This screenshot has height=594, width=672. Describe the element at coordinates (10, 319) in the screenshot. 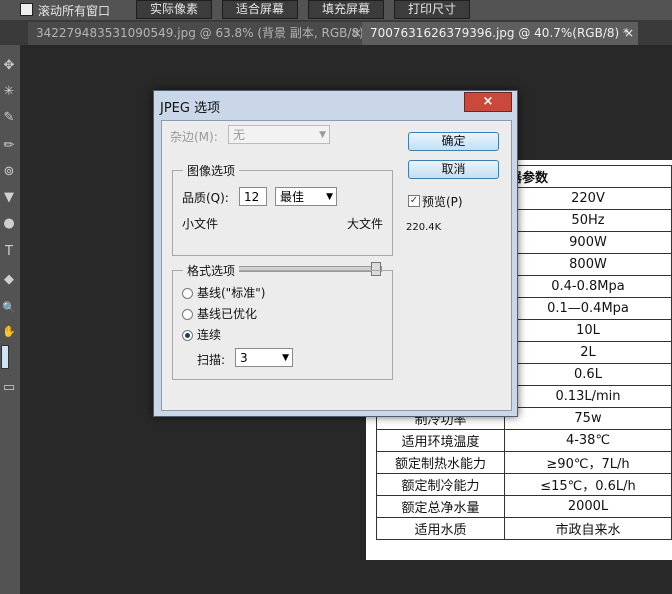

I see `tools-panel: ✥ ✳ ✎ ✏ ⊚ ▼ ● T ◆ 🔍 ✋ ▭` at that location.